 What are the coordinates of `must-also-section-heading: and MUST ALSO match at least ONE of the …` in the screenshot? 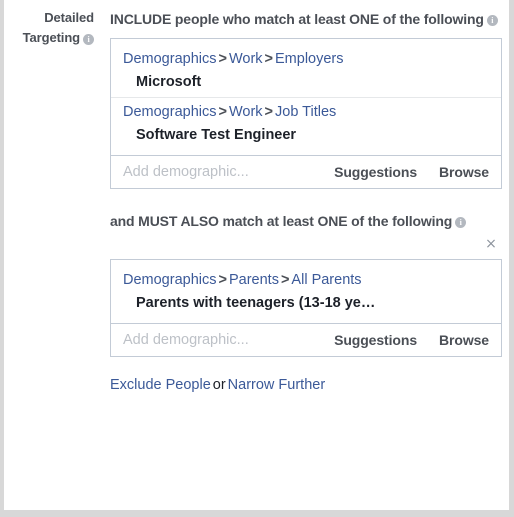 It's located at (306, 221).